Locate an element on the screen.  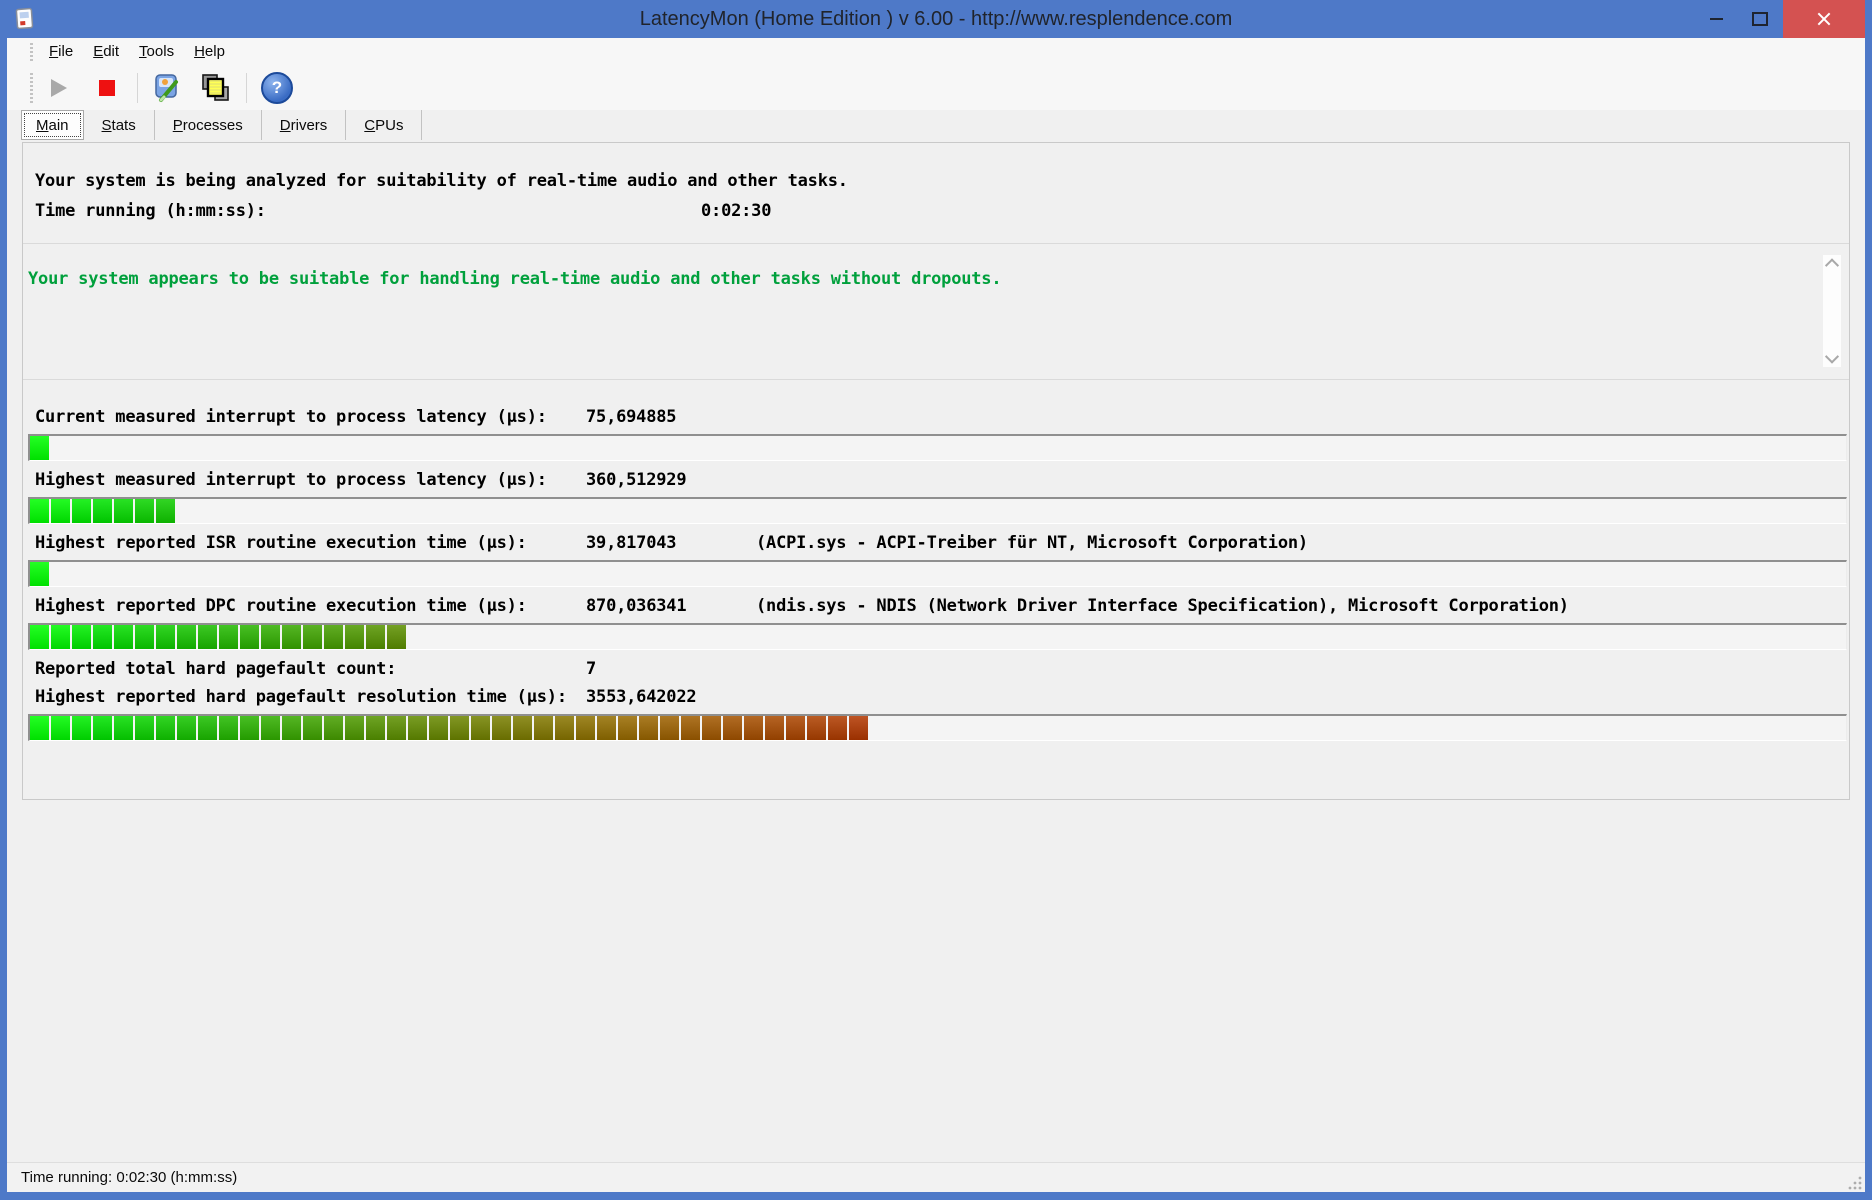
stacked-windows-icon is located at coordinates (215, 87).